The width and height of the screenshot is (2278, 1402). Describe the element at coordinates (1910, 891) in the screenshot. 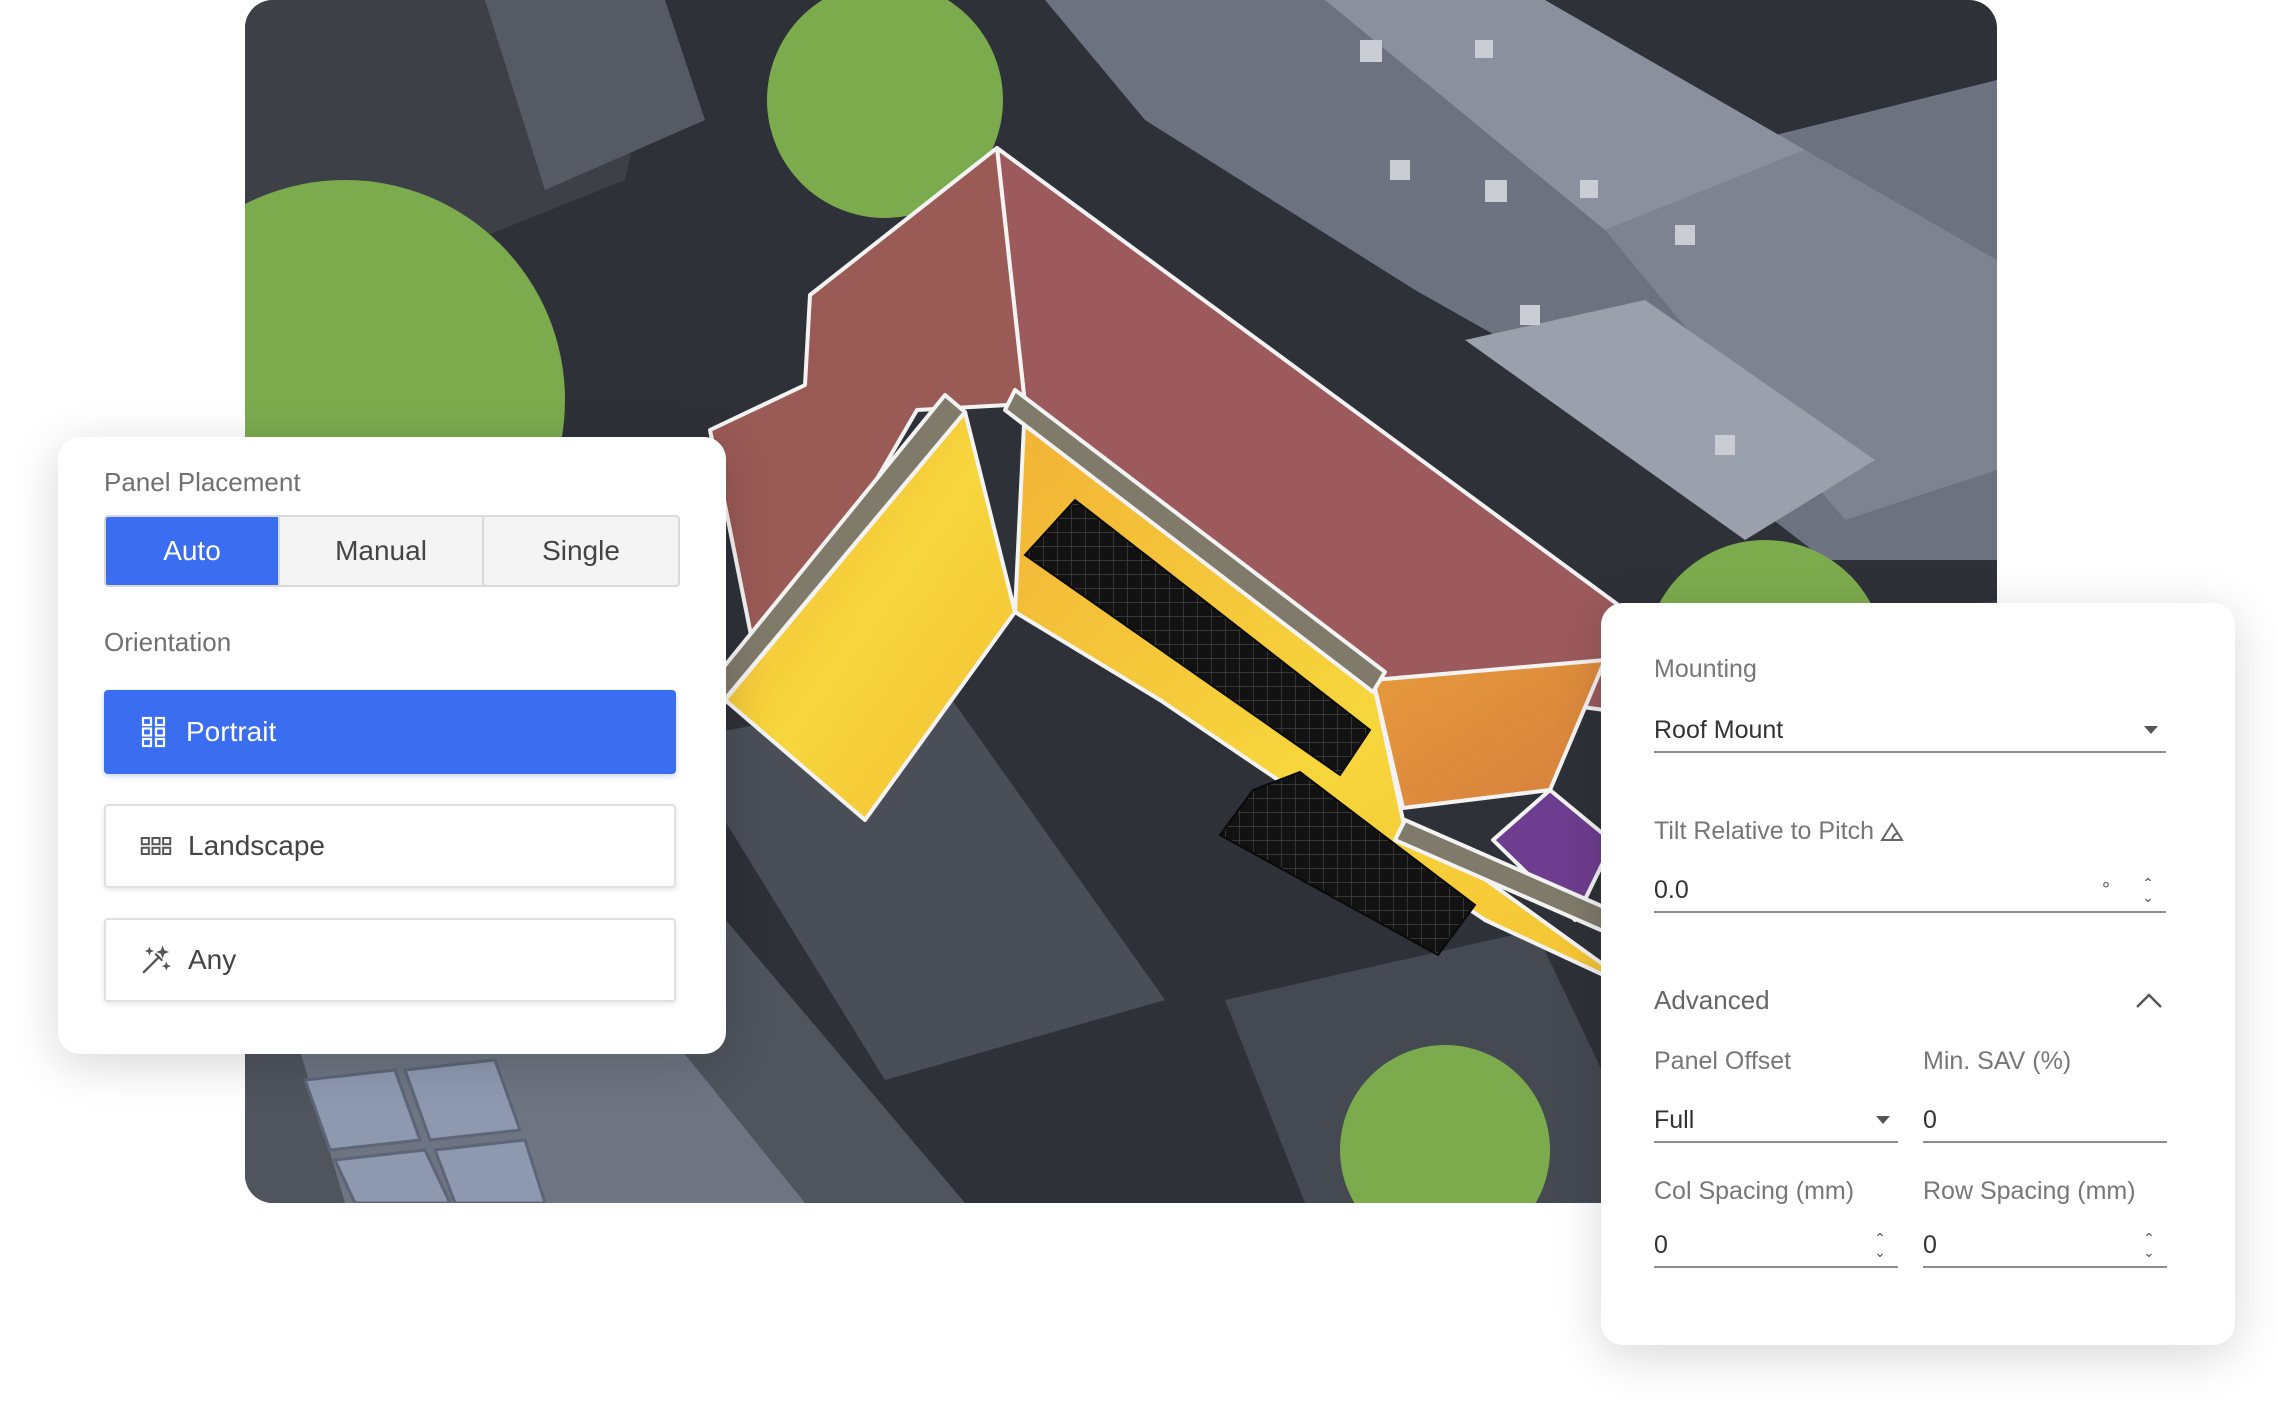

I see `tilt-input: 0.0 ° ⌃ ⌄` at that location.